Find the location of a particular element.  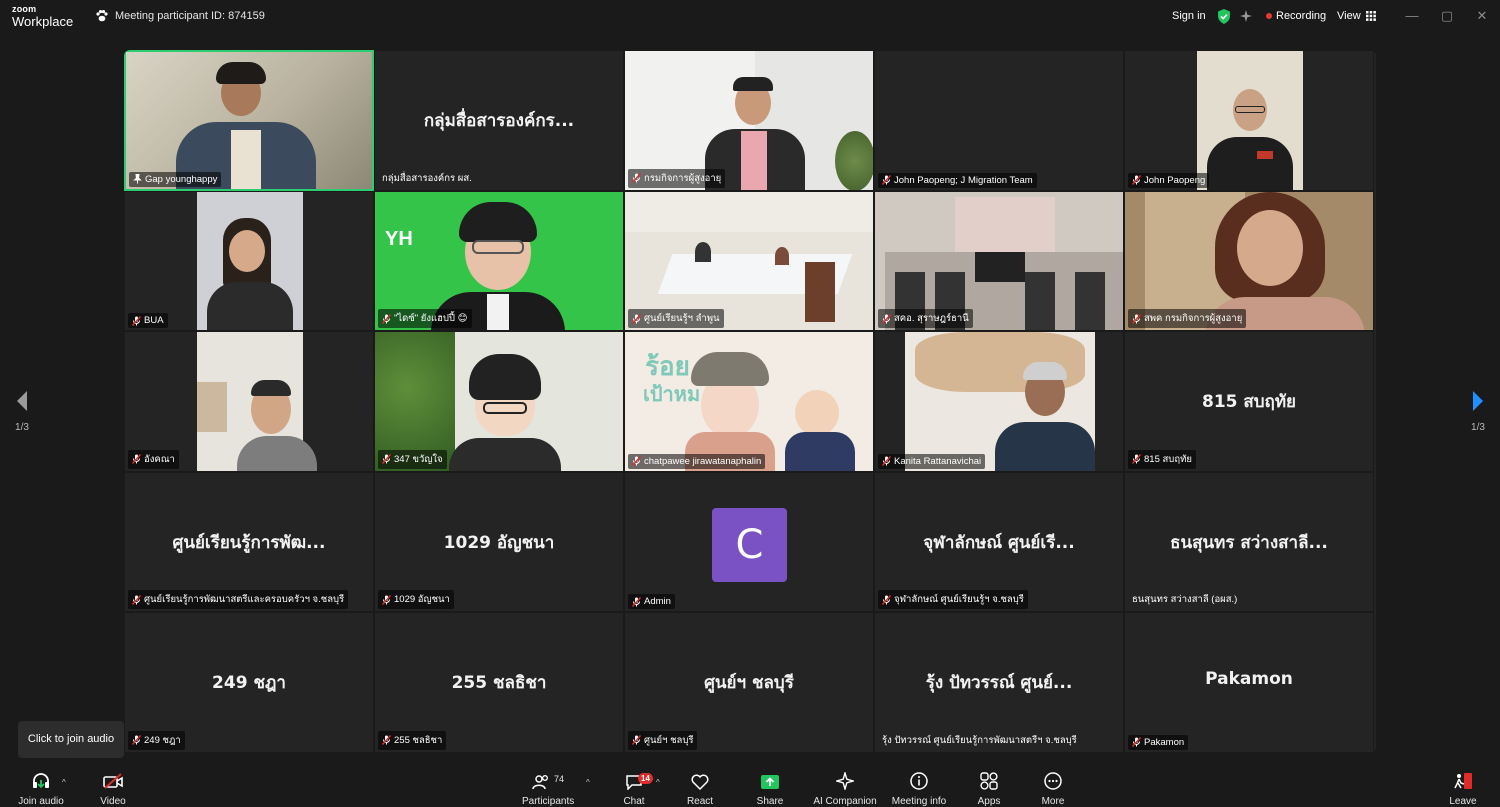

meeting-info-button: Meeting info is located at coordinates (919, 786).